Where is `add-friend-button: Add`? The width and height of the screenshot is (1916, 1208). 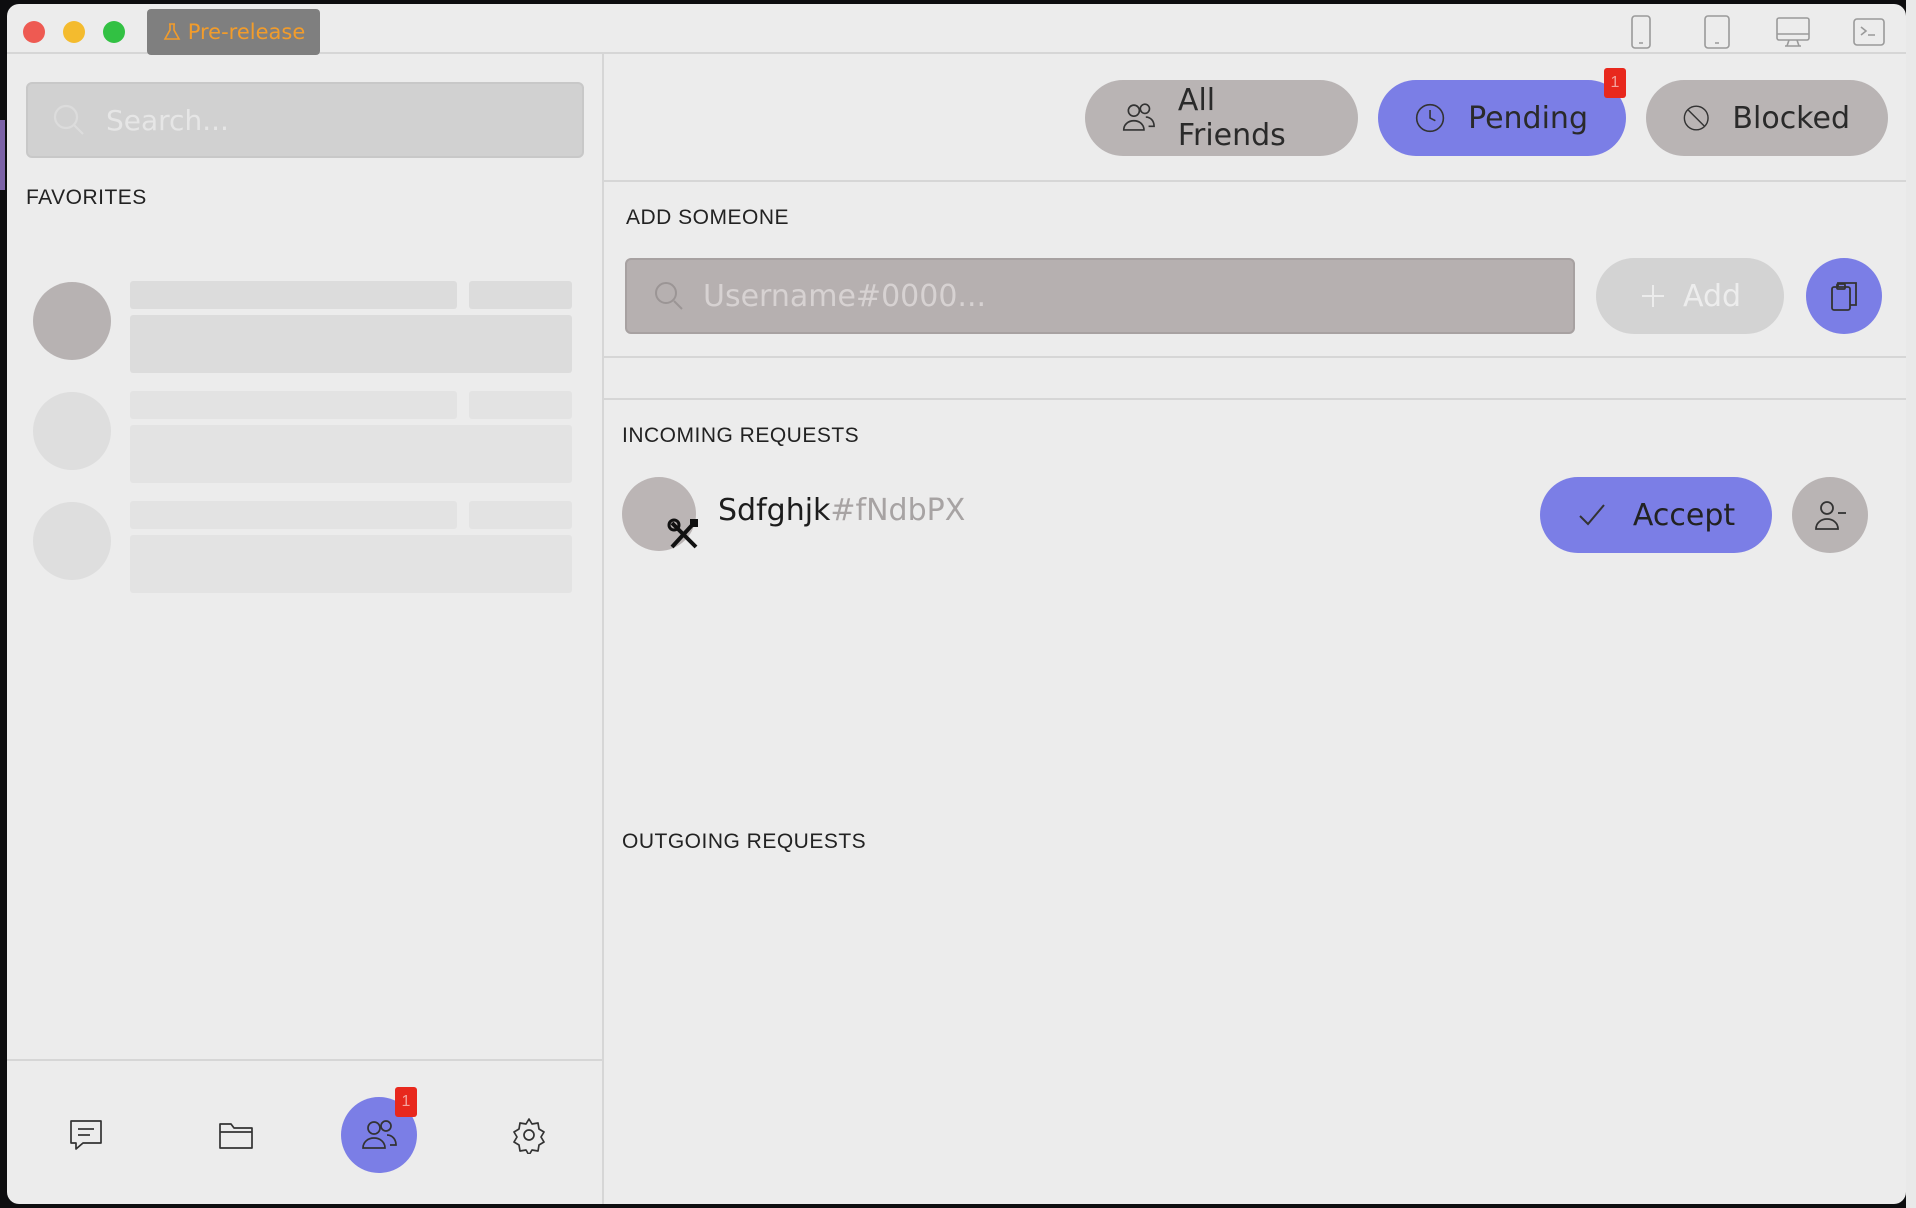 add-friend-button: Add is located at coordinates (1690, 296).